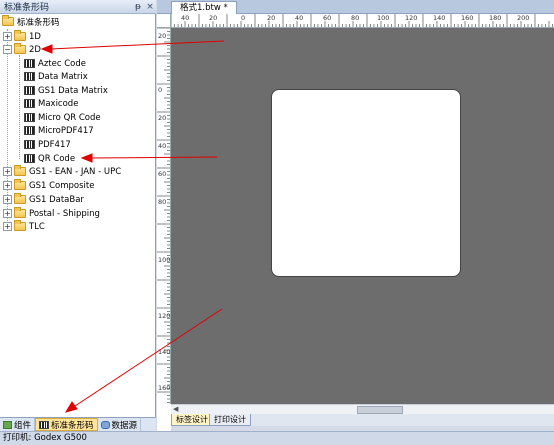 The height and width of the screenshot is (445, 554). I want to click on ruler-filler, so click(164, 417).